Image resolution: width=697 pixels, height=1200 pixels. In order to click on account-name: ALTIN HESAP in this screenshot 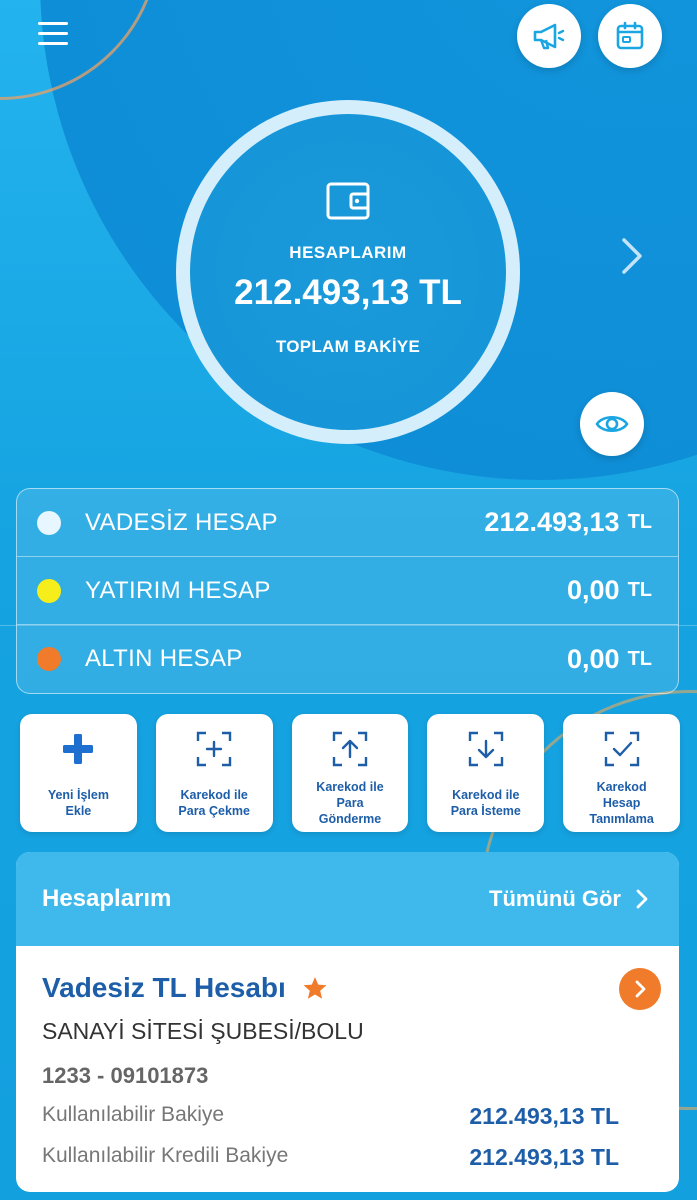, I will do `click(164, 658)`.